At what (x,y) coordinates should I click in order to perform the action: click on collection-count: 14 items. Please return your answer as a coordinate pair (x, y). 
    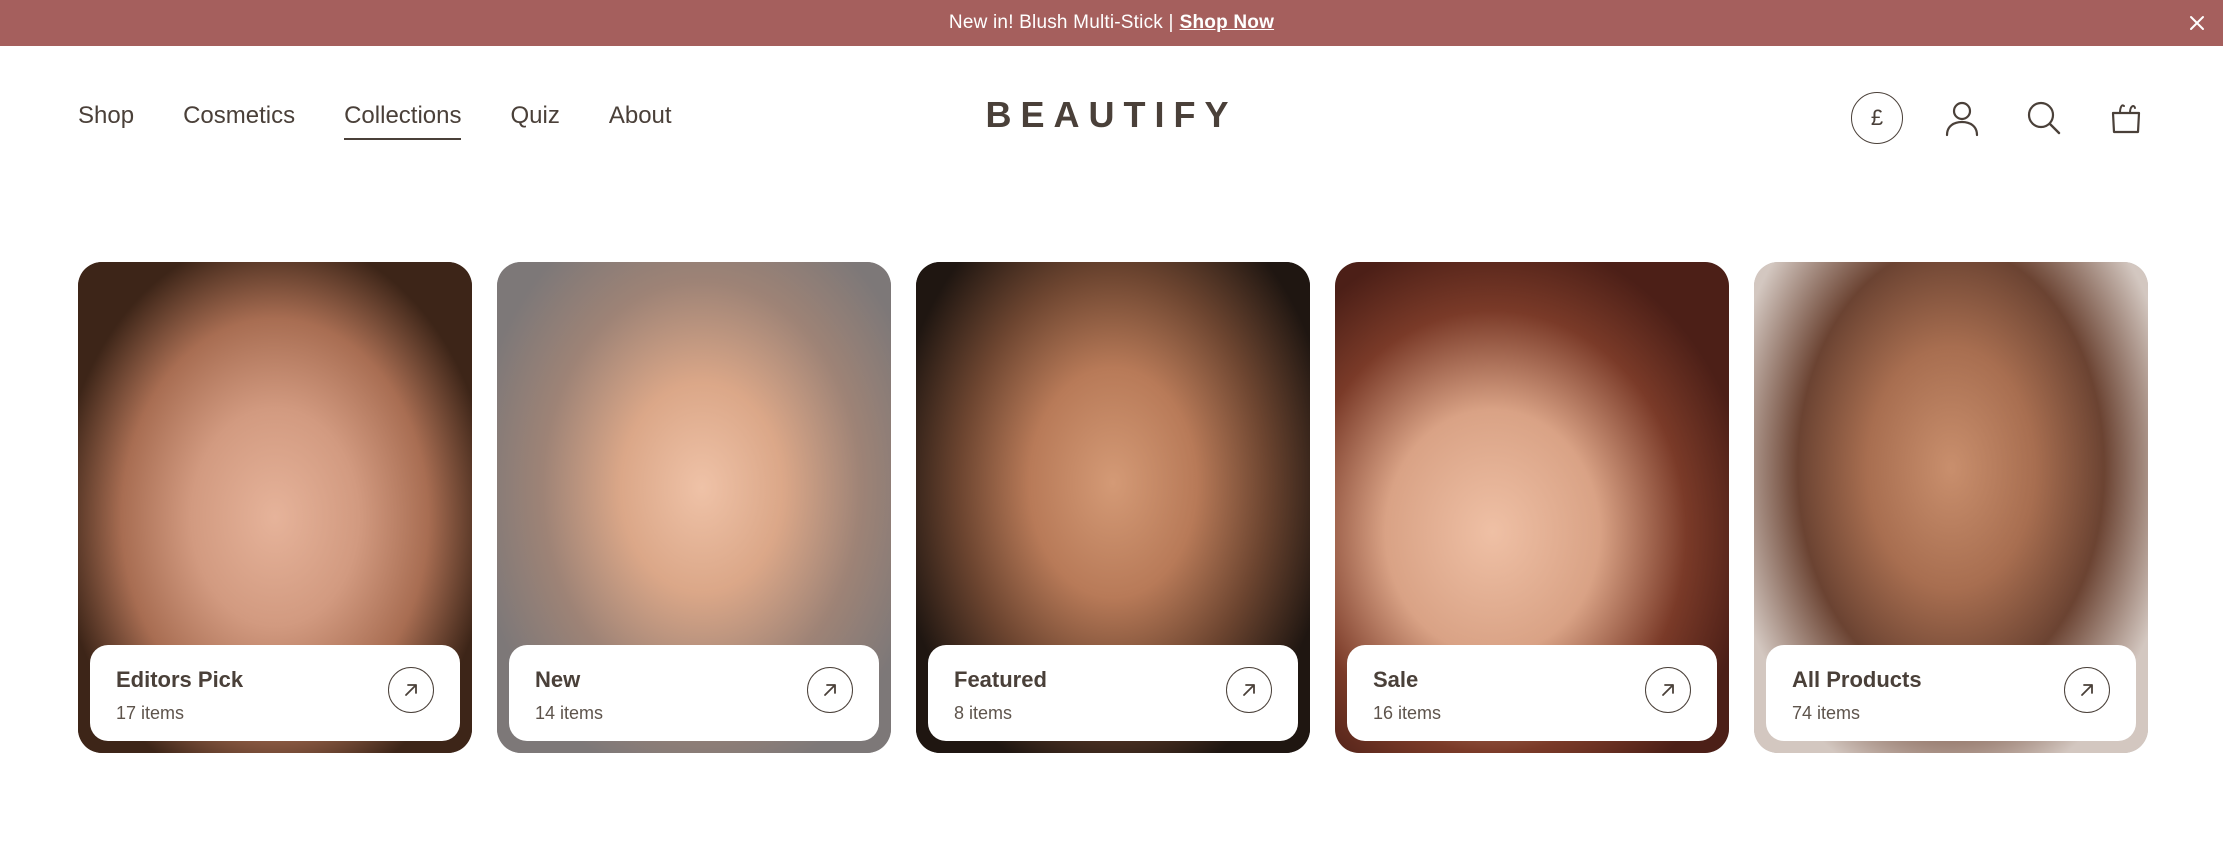
    Looking at the image, I should click on (569, 713).